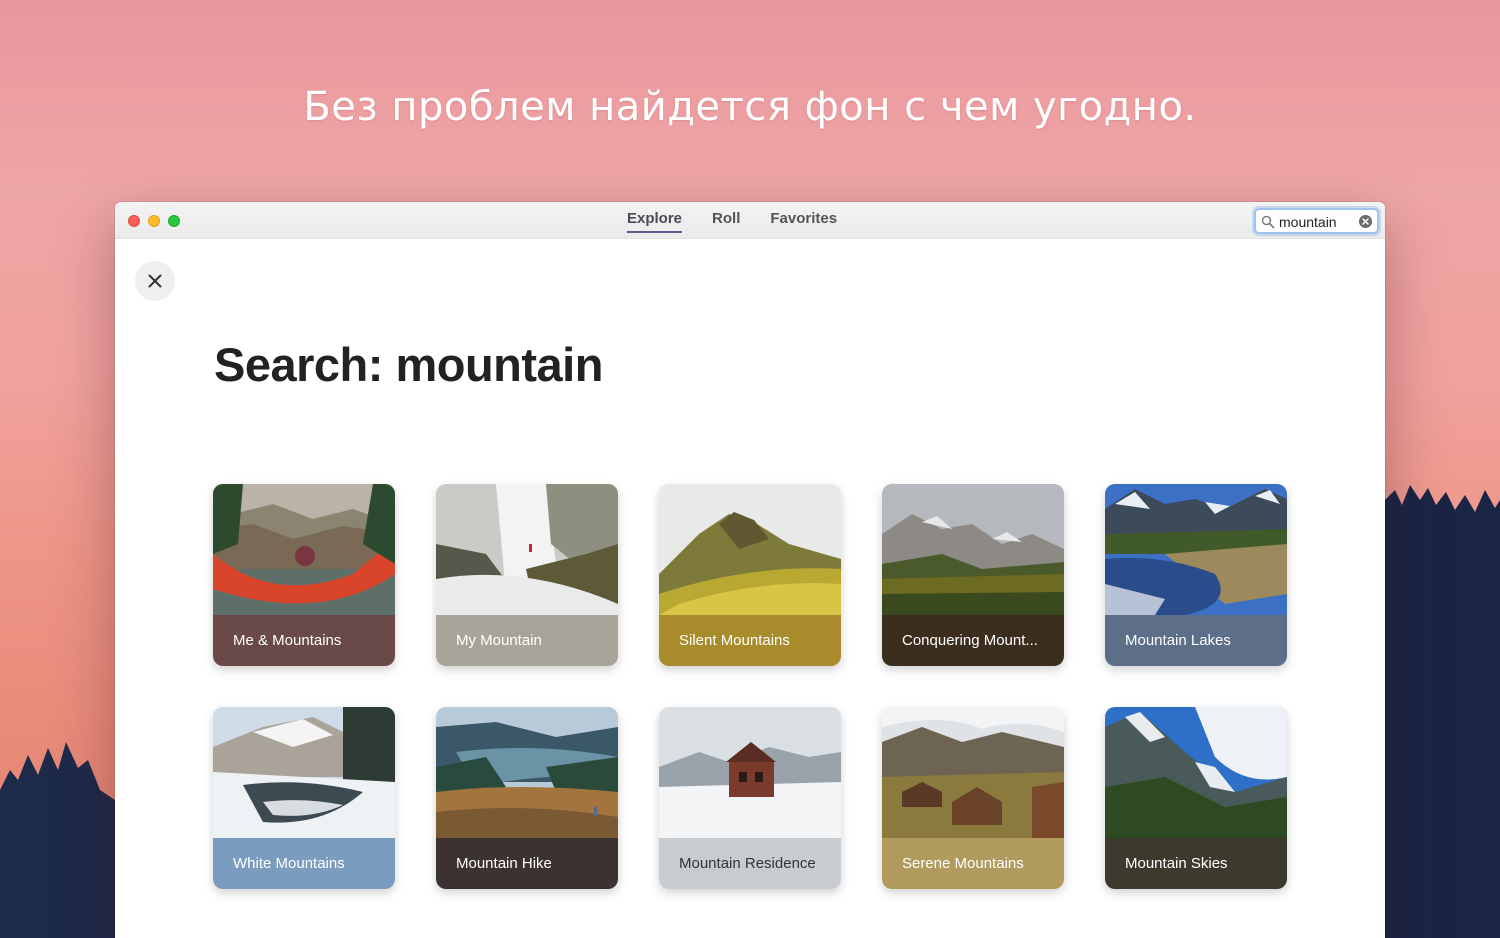 The image size is (1500, 938). I want to click on window-close-button, so click(134, 221).